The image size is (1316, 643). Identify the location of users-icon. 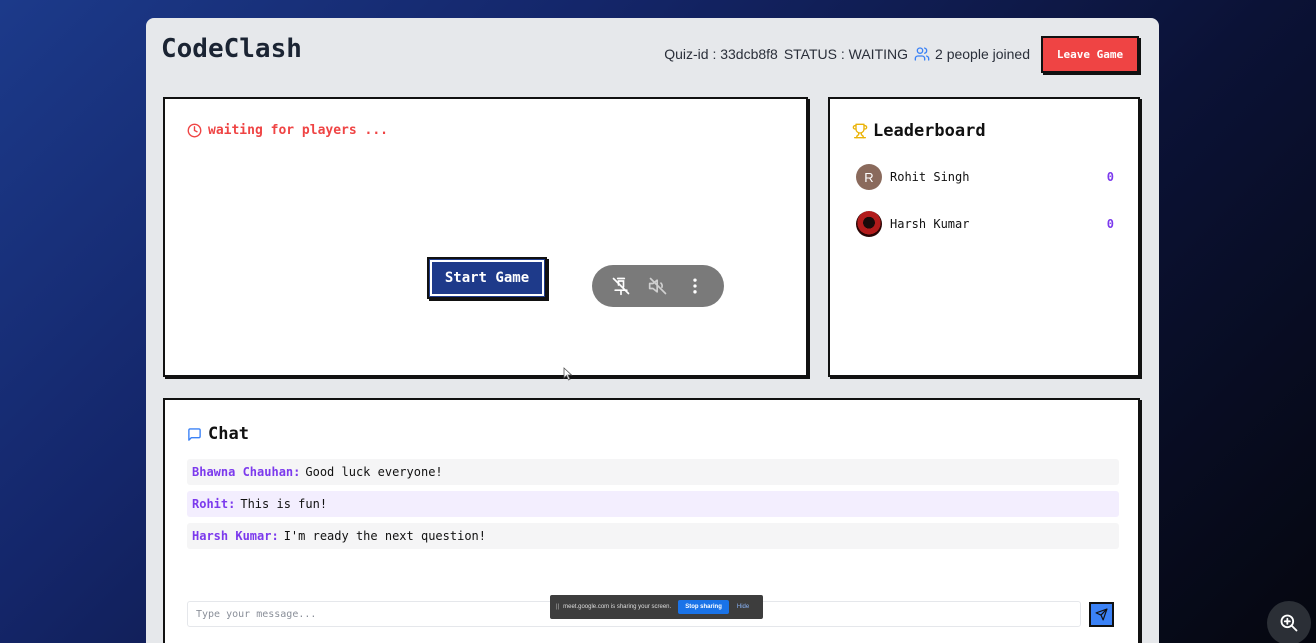
(922, 54).